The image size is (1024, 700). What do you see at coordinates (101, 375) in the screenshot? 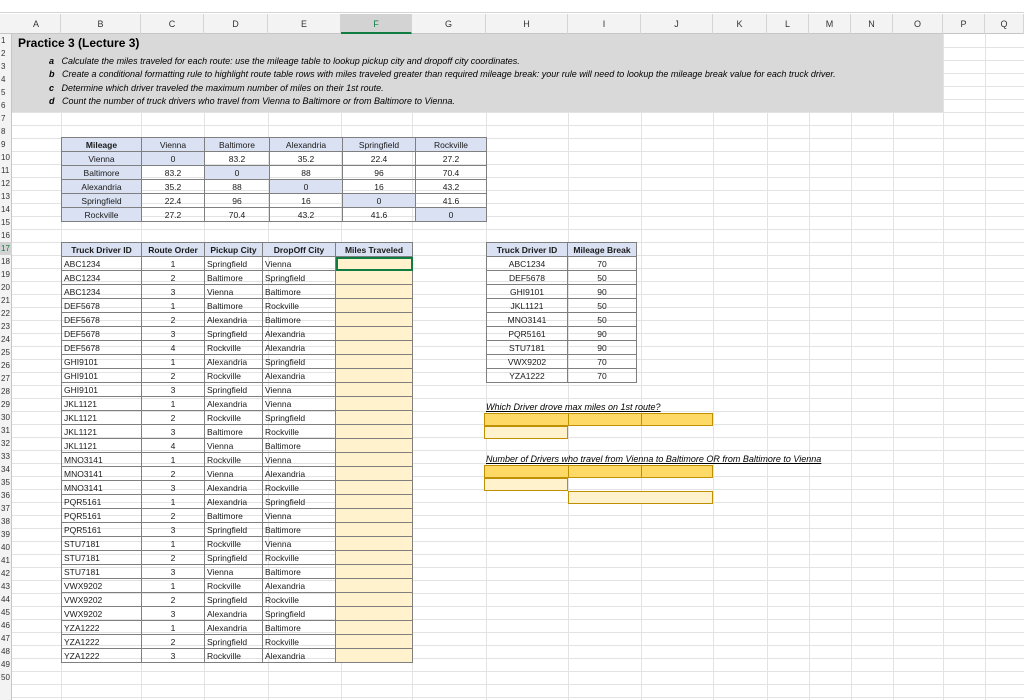
I see `driver-id-cell: GHI9101` at bounding box center [101, 375].